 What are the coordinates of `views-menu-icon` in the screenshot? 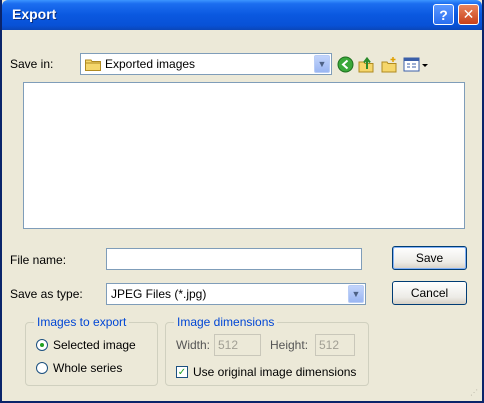 It's located at (416, 64).